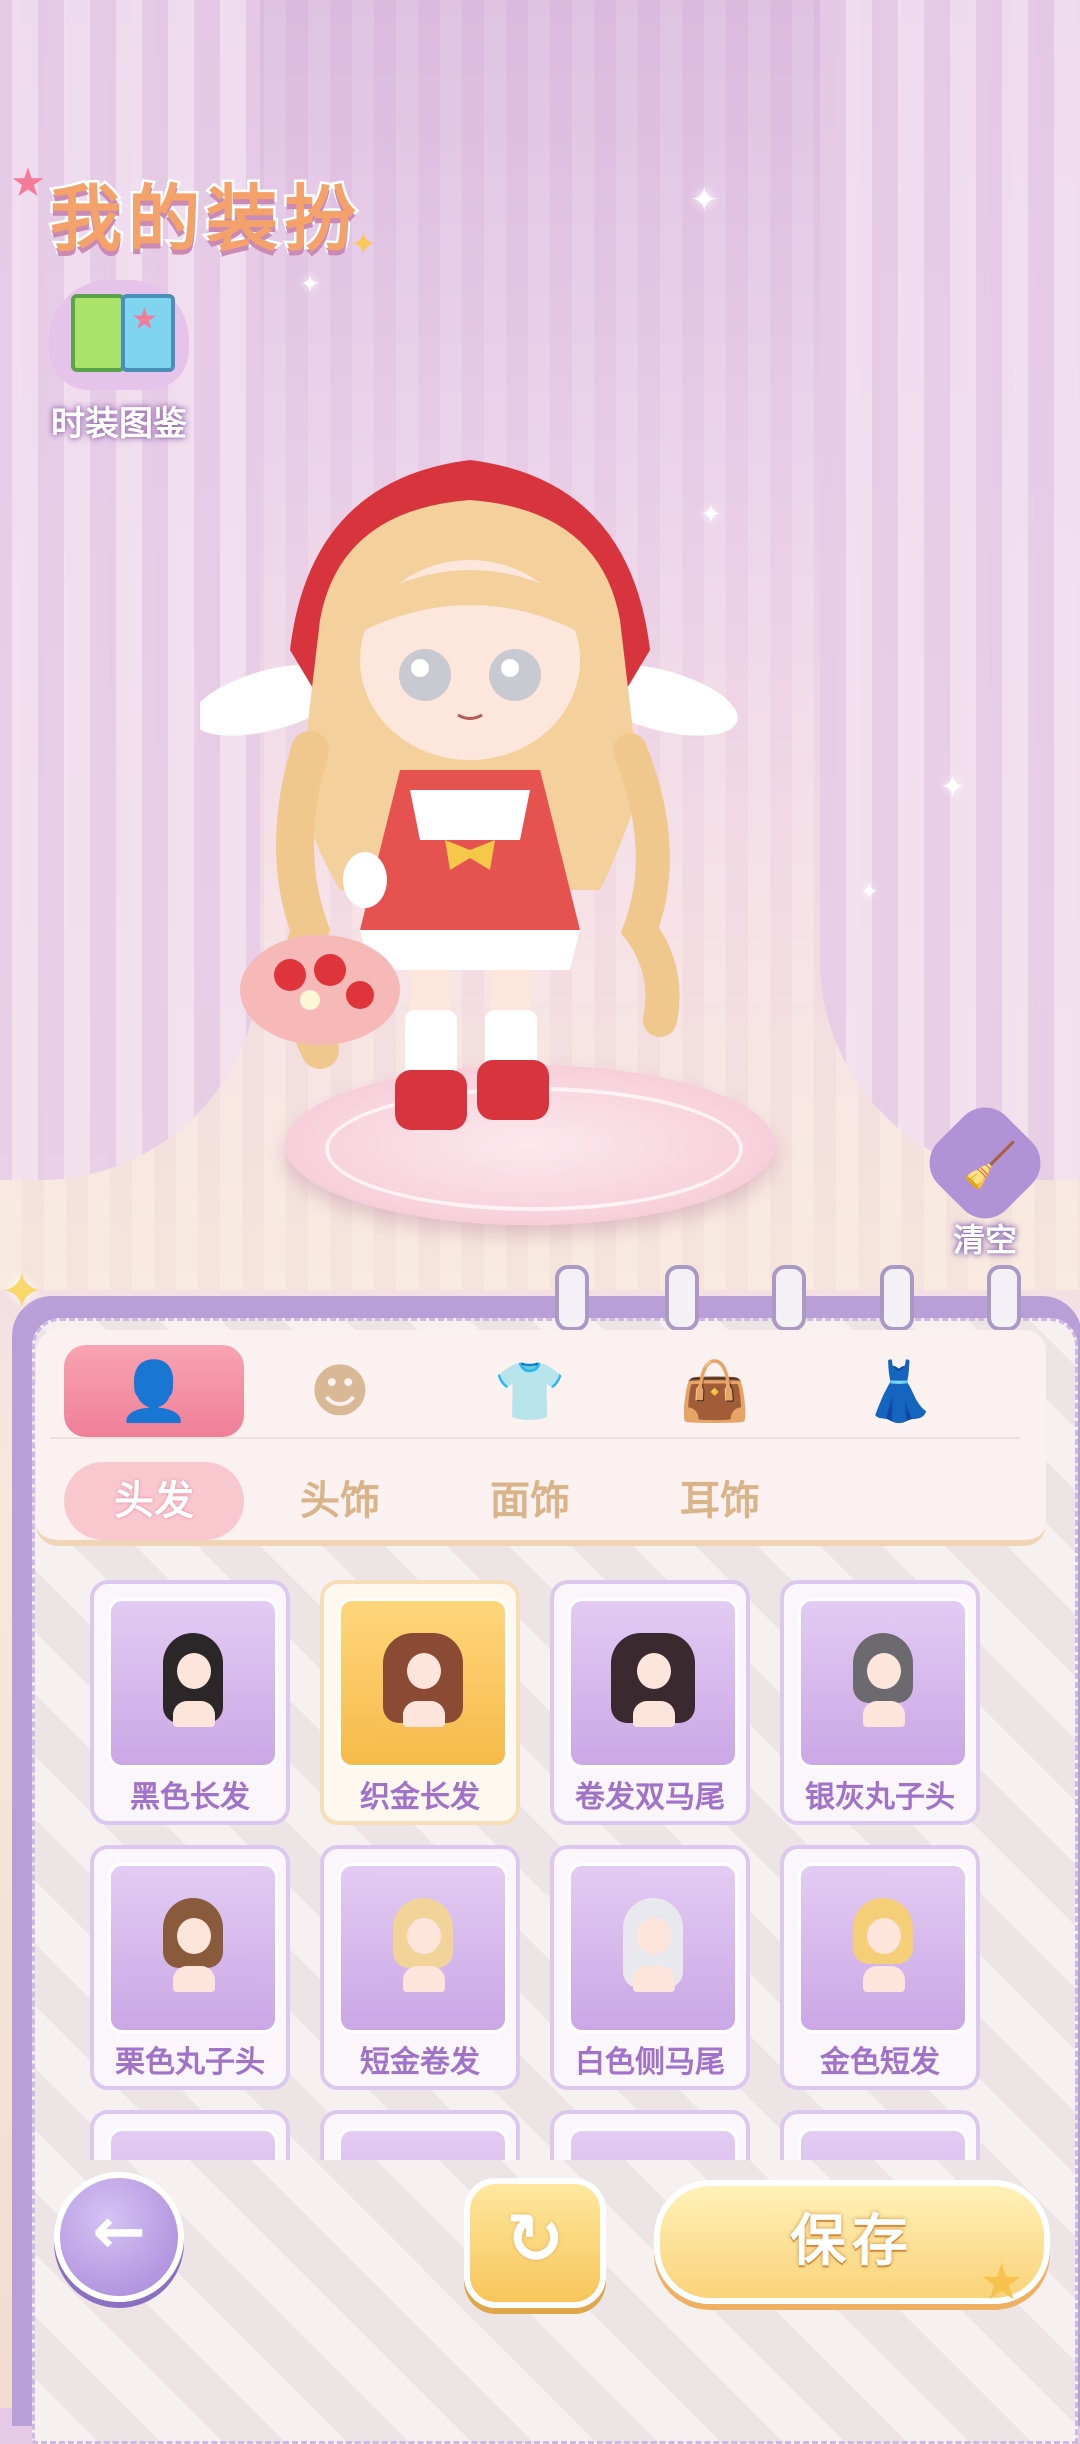 The image size is (1080, 2444). What do you see at coordinates (852, 2241) in the screenshot?
I see `save-label: 保存` at bounding box center [852, 2241].